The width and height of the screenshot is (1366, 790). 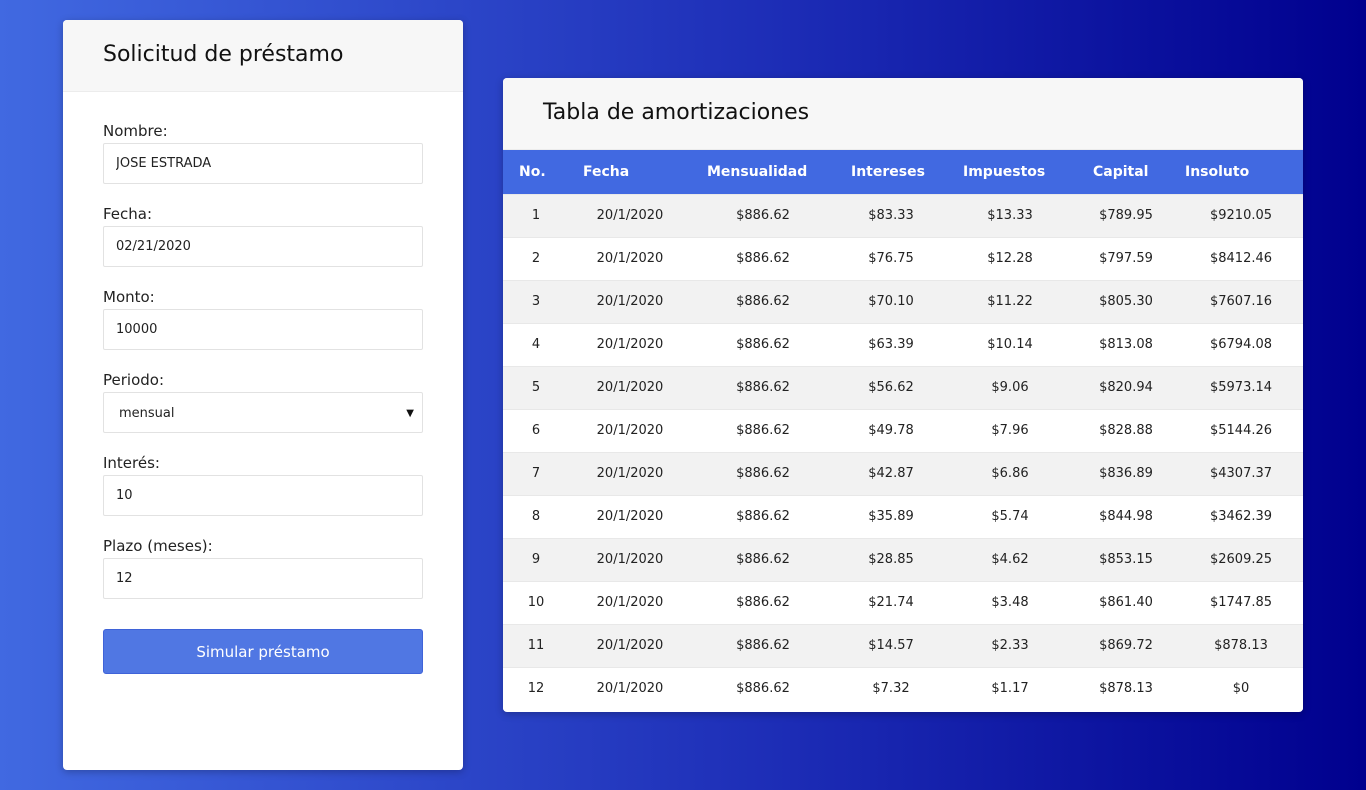 I want to click on cell-insoluto: $2609.25, so click(x=1241, y=559).